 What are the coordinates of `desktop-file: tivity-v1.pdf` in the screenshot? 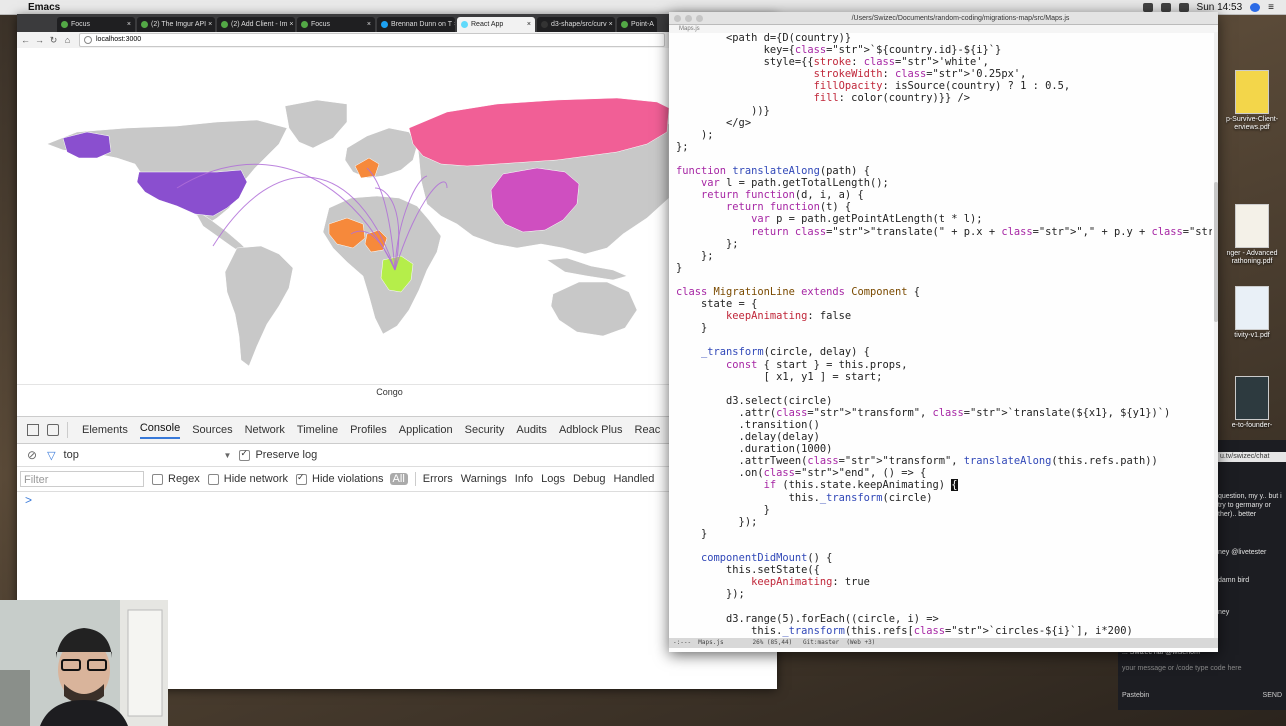 It's located at (1252, 313).